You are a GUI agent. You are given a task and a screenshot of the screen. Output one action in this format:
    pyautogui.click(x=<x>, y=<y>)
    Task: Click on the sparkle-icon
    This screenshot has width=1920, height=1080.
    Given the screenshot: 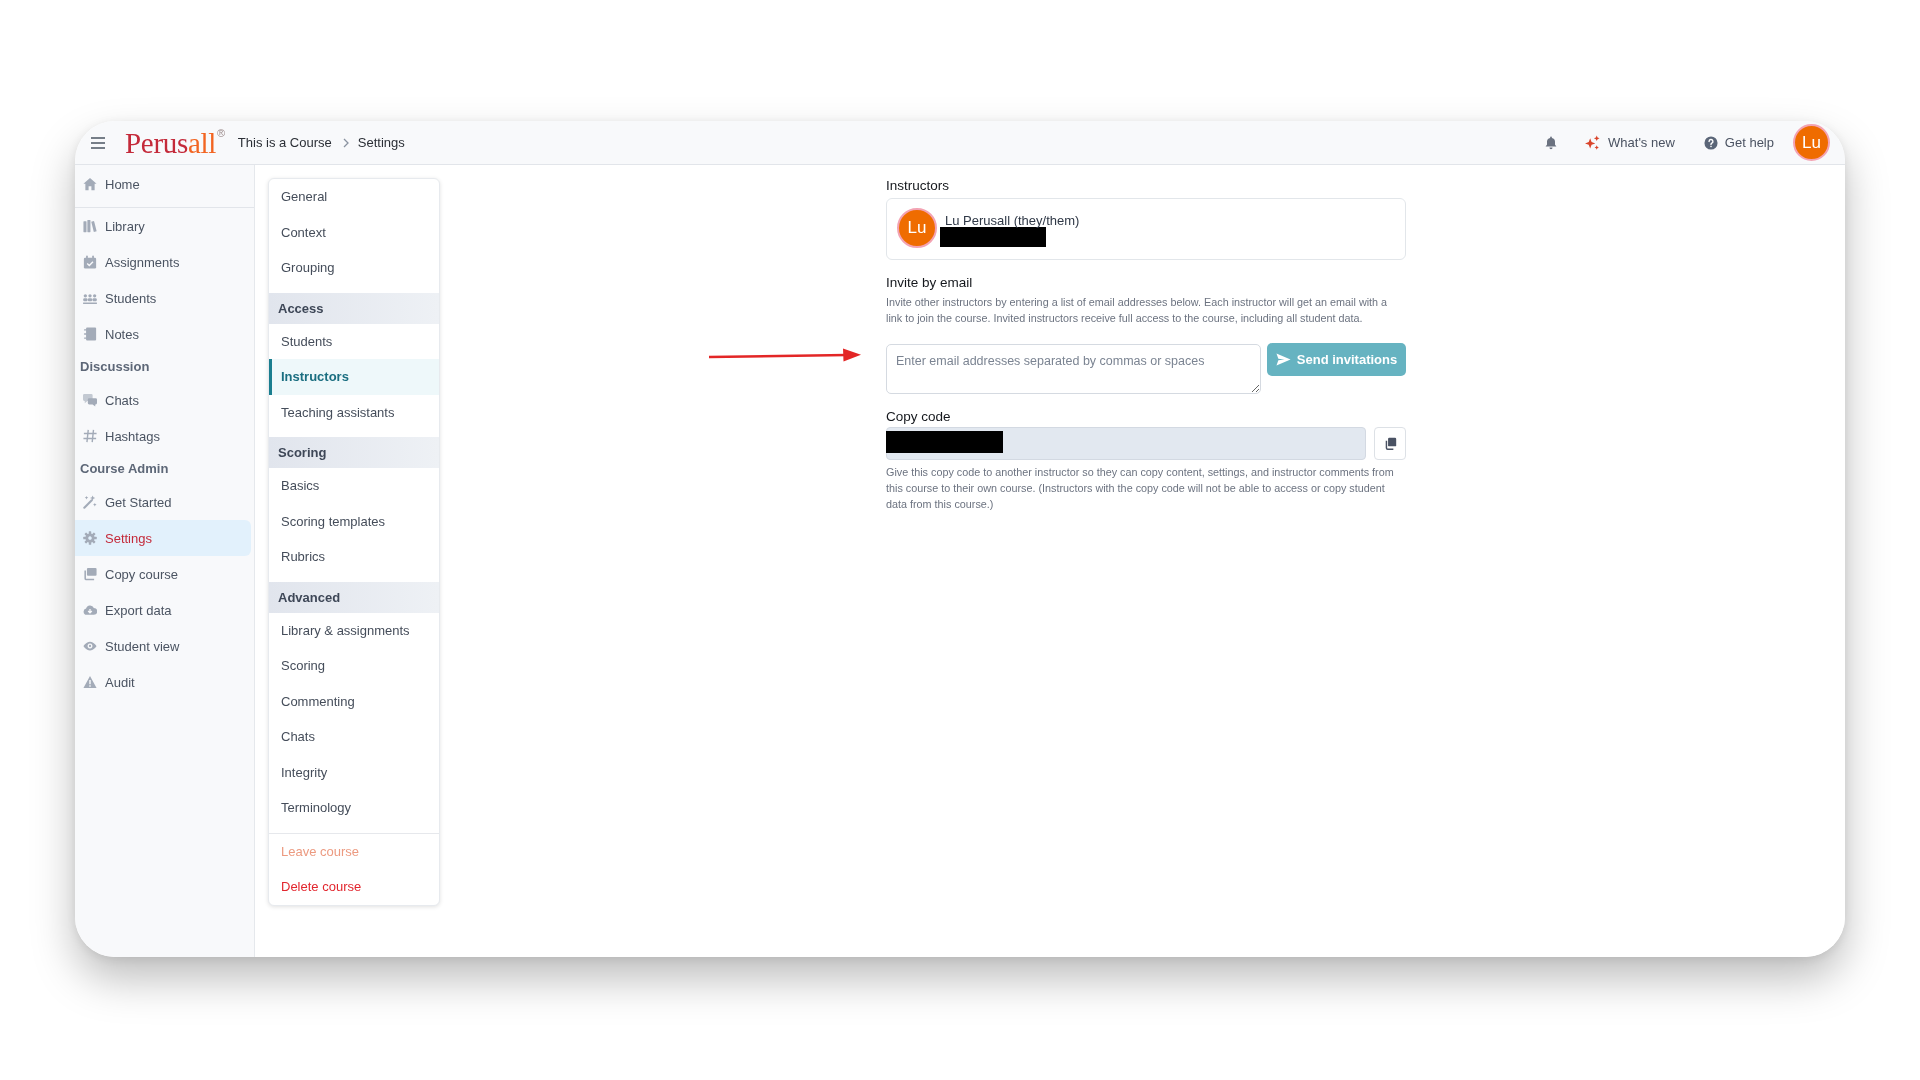 What is the action you would take?
    pyautogui.click(x=1593, y=142)
    